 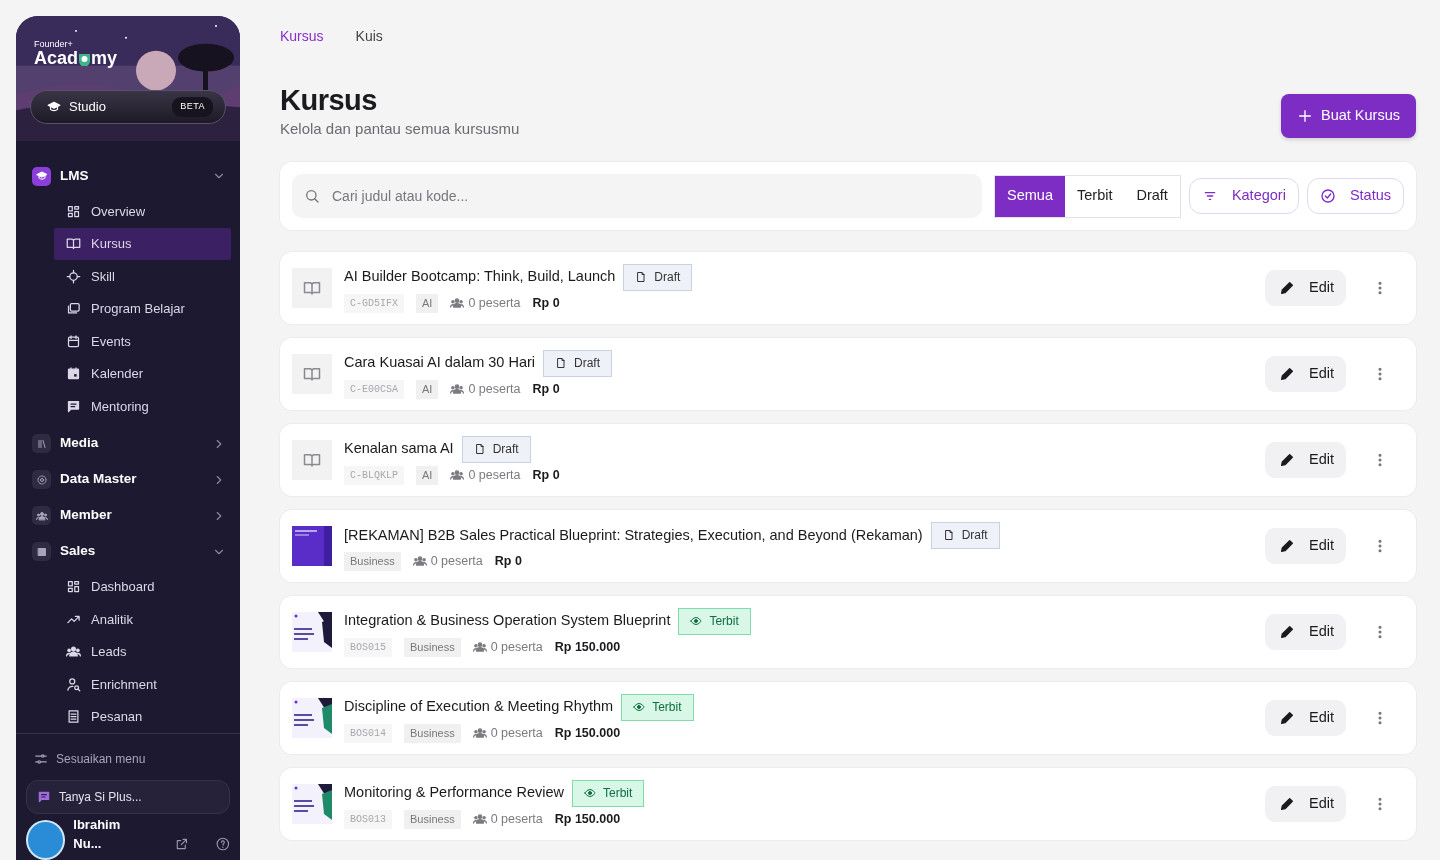 I want to click on grid-icon, so click(x=73, y=587).